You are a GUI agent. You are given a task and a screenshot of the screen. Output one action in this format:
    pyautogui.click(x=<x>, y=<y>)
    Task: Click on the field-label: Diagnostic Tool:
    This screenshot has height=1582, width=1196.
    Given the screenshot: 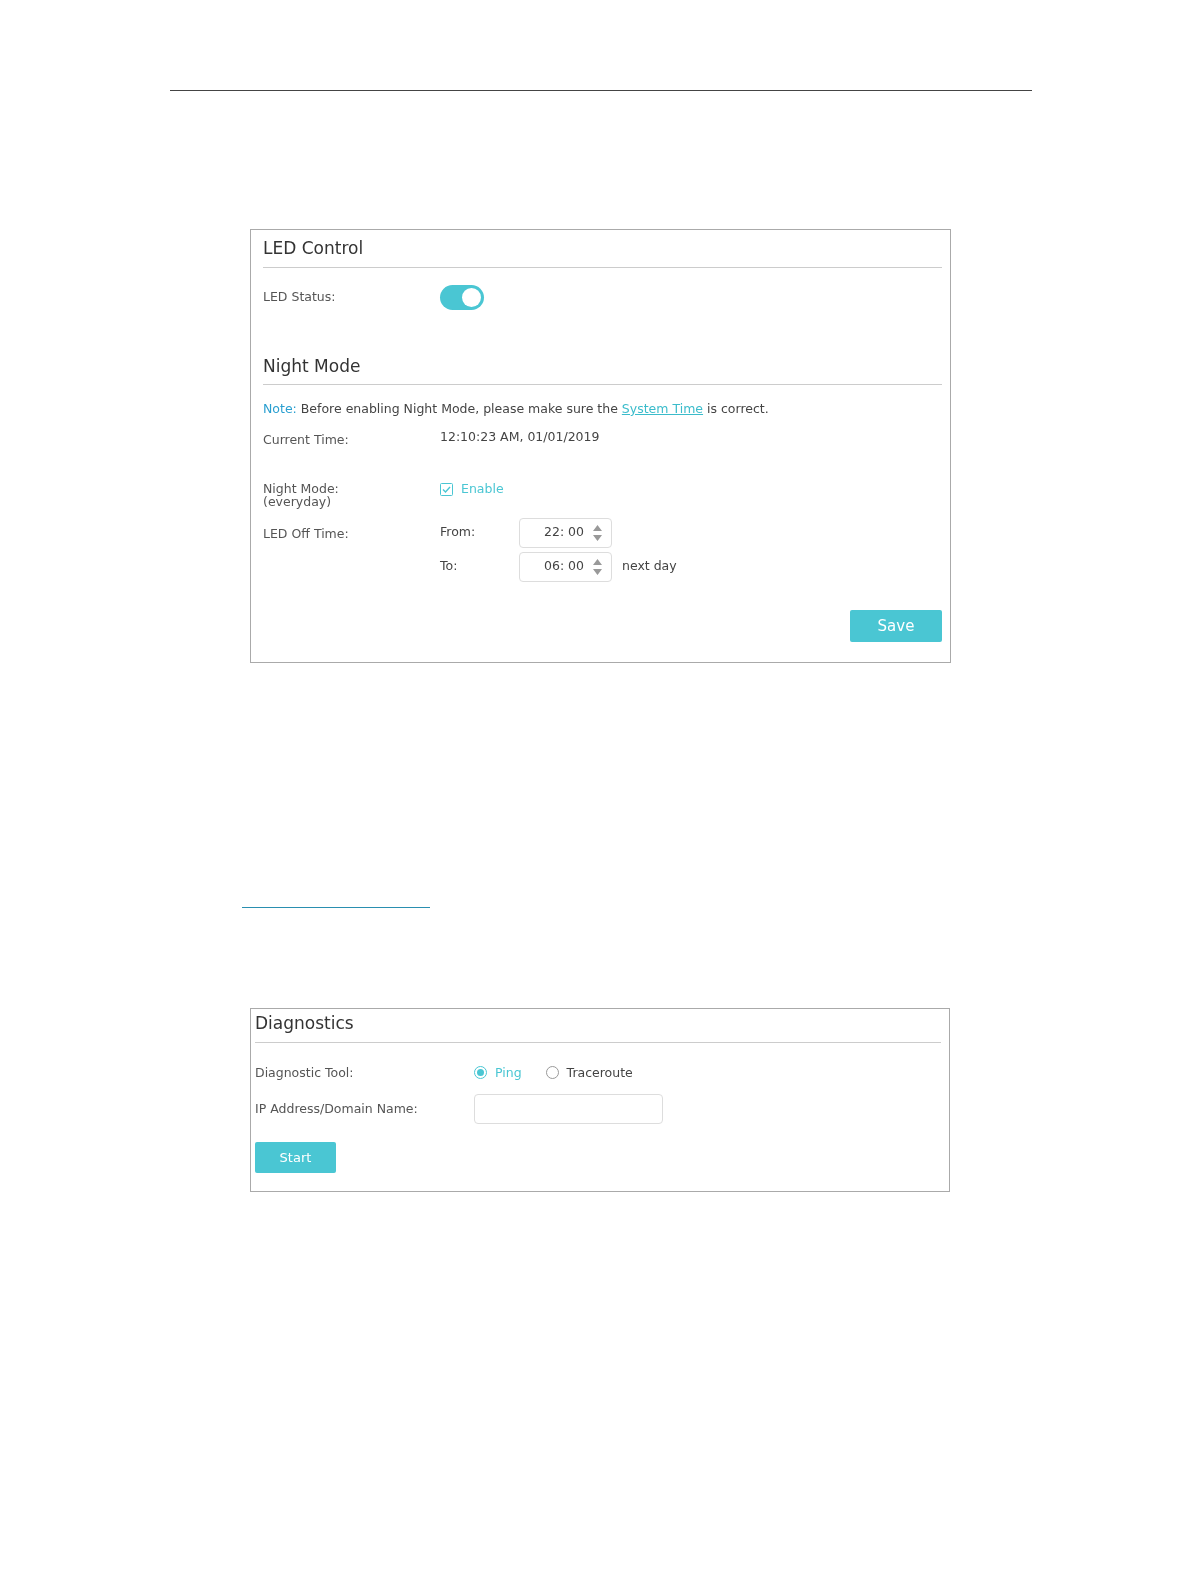 What is the action you would take?
    pyautogui.click(x=305, y=1072)
    